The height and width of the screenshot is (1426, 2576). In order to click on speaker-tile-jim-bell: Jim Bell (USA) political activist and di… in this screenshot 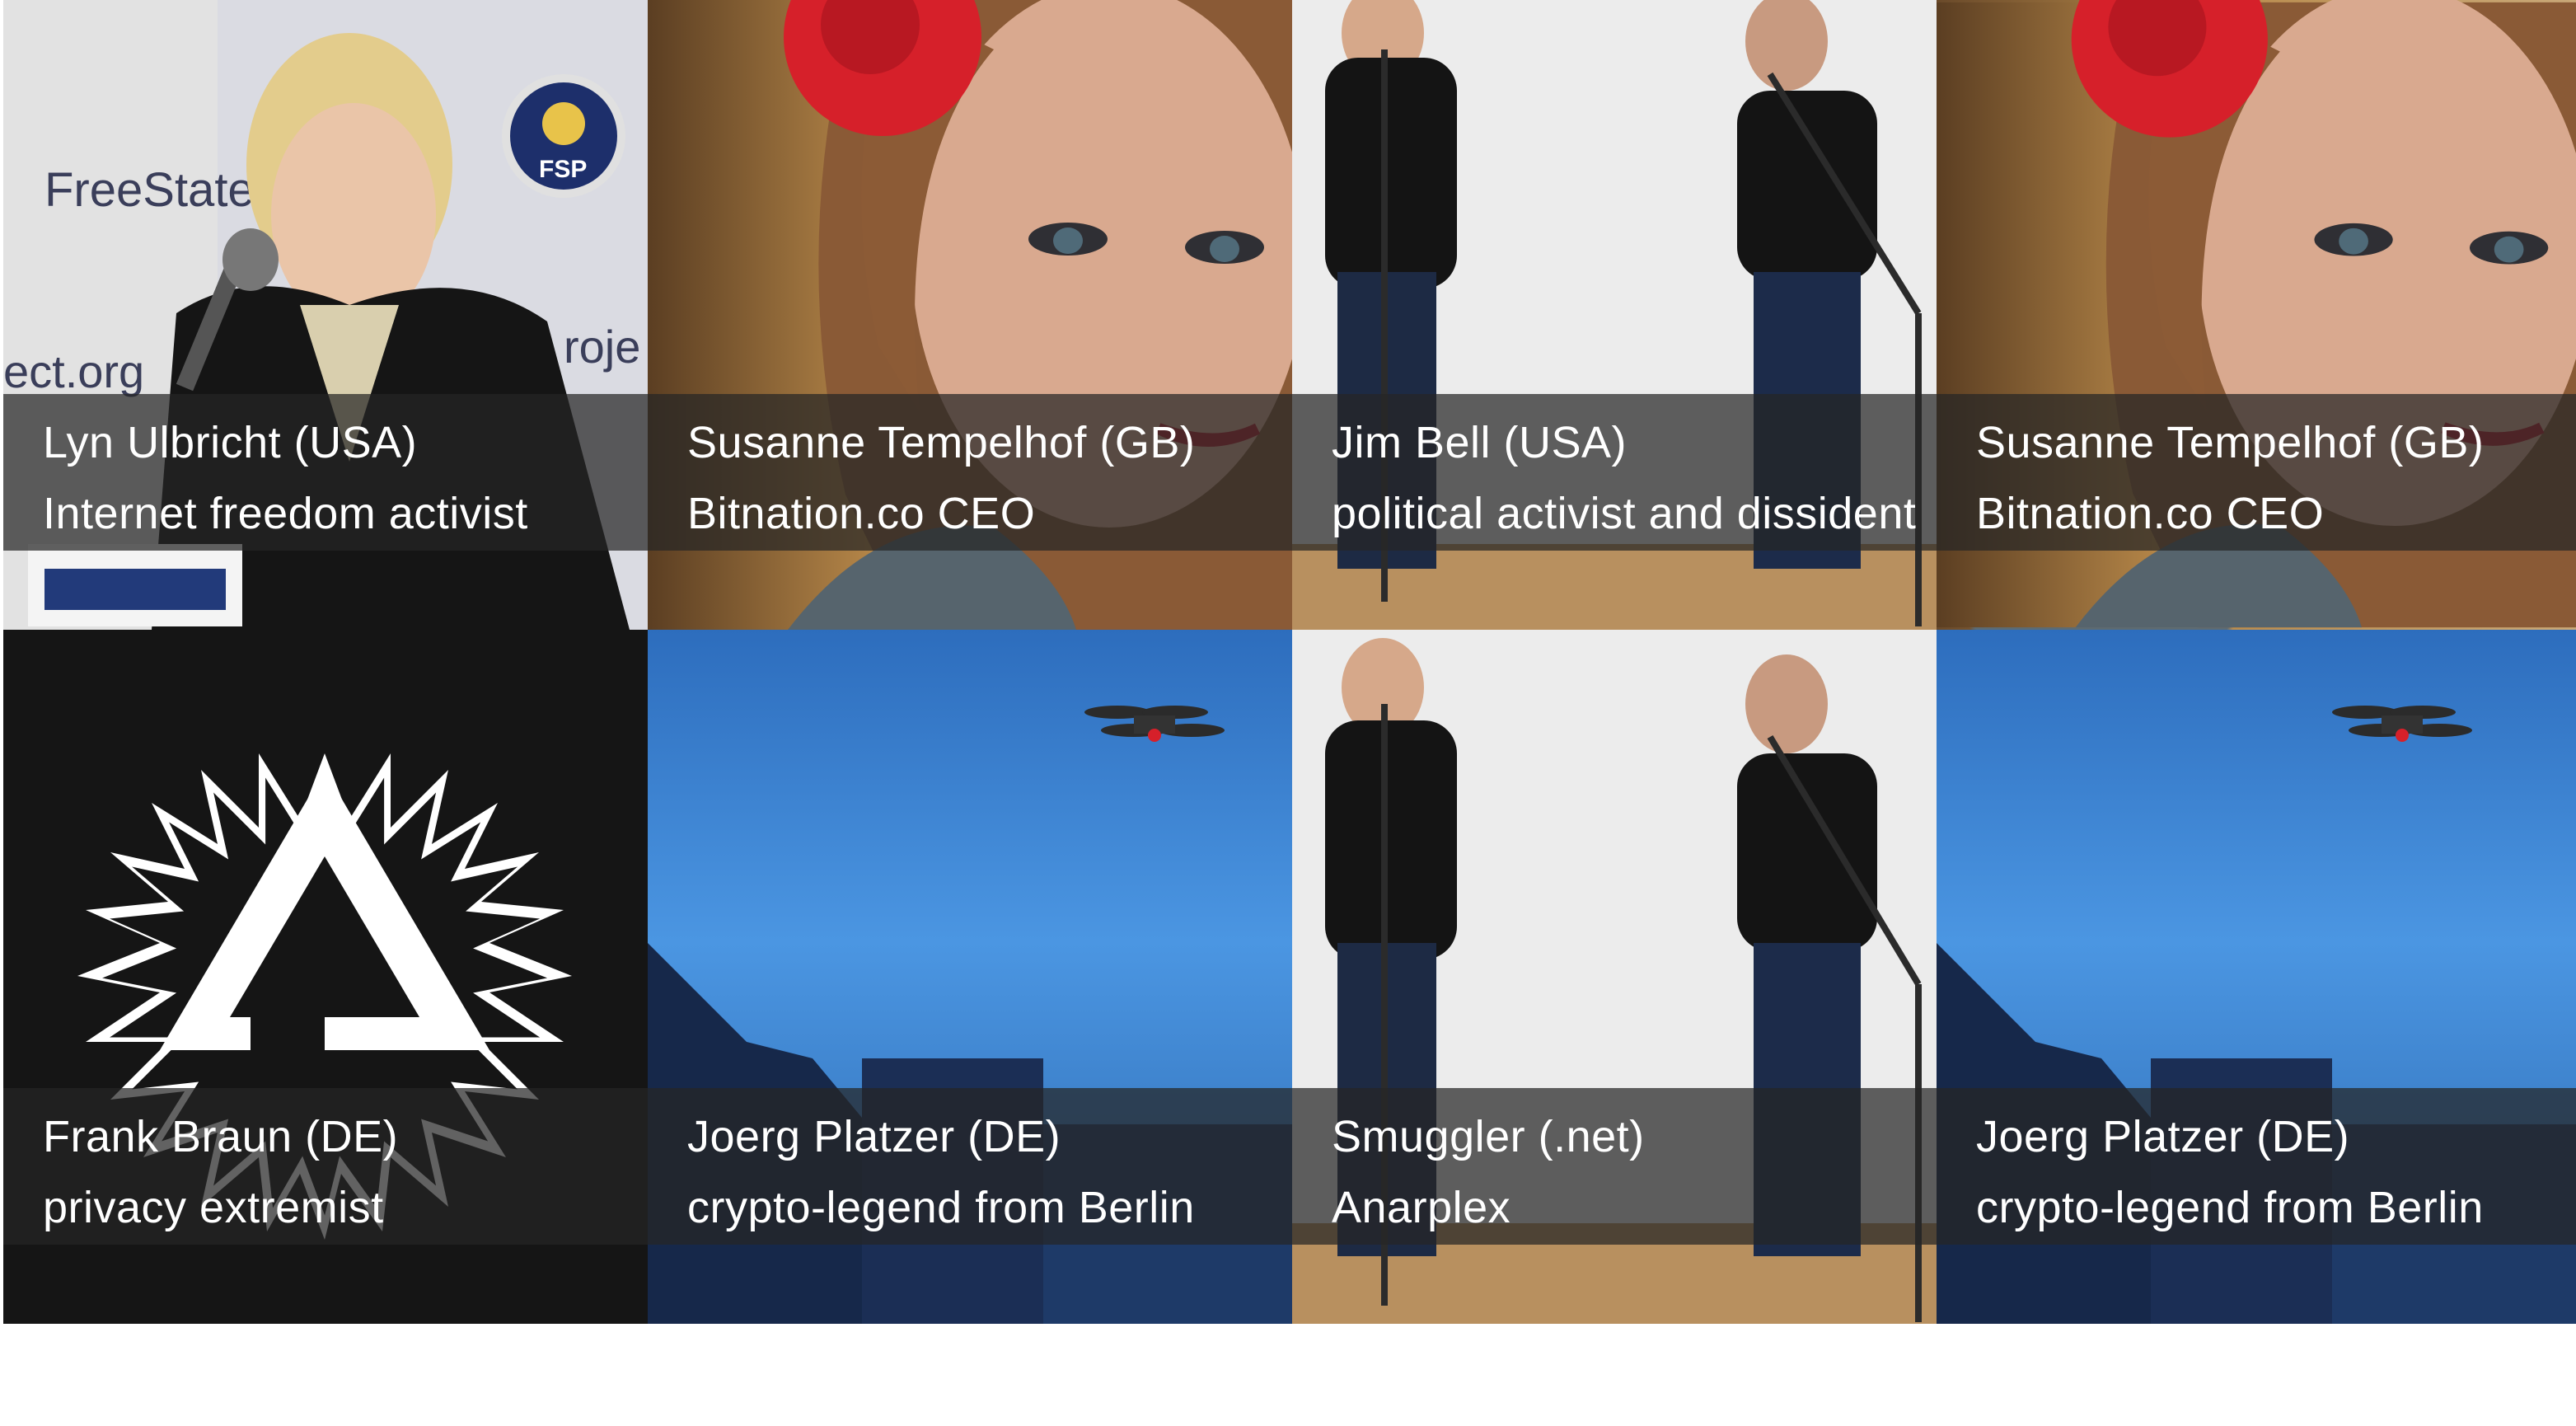, I will do `click(1614, 315)`.